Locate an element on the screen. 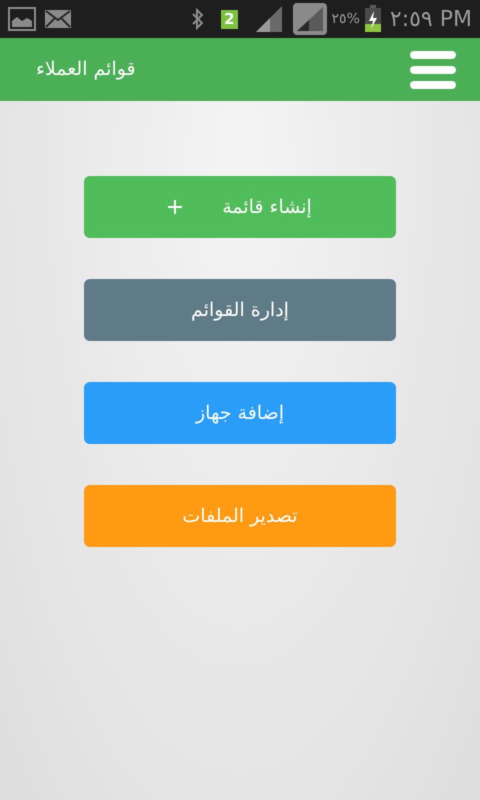  menu-button: إضافة جهاز is located at coordinates (240, 413).